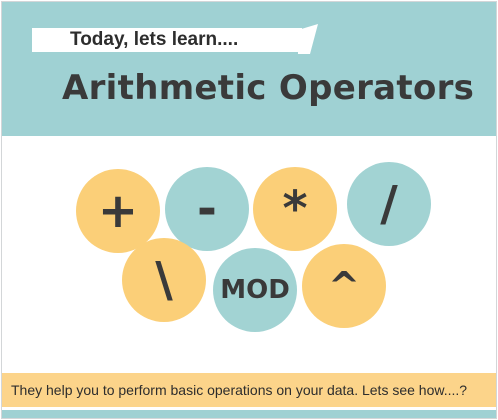 This screenshot has height=420, width=498. Describe the element at coordinates (164, 280) in the screenshot. I see `operator-integer-divide: \` at that location.